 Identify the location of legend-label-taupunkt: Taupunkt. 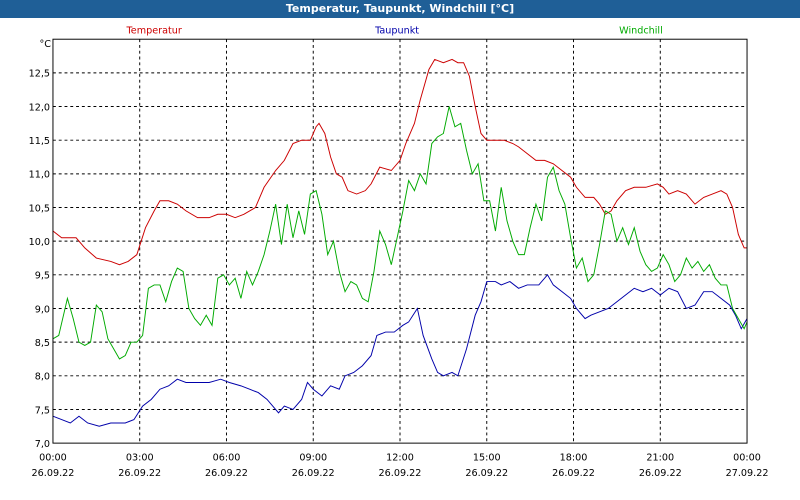
(396, 30).